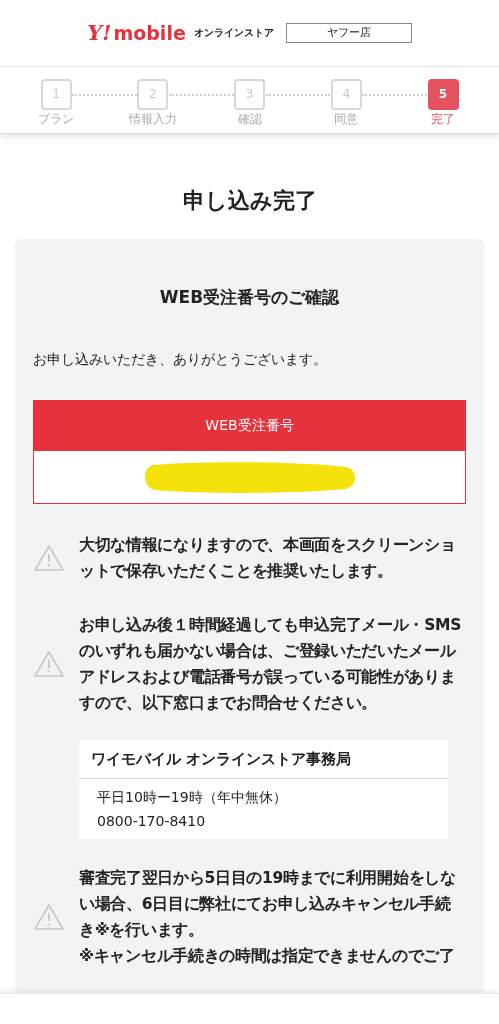 This screenshot has height=1024, width=499. What do you see at coordinates (152, 821) in the screenshot?
I see `contact-phone: 0800-170-8410` at bounding box center [152, 821].